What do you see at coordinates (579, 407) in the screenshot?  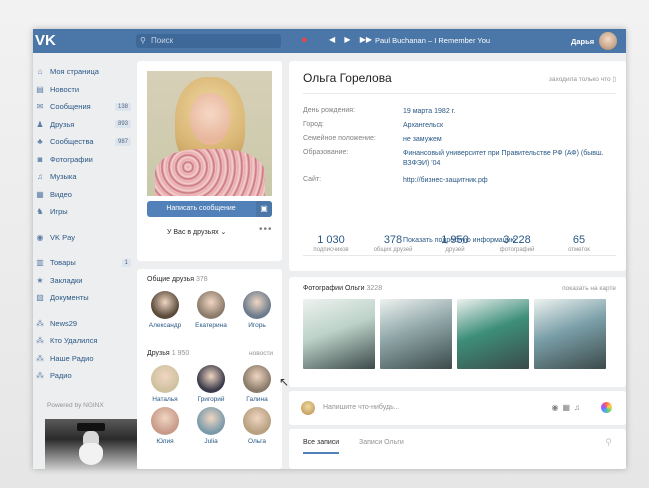 I see `music-note-icon: ♫` at bounding box center [579, 407].